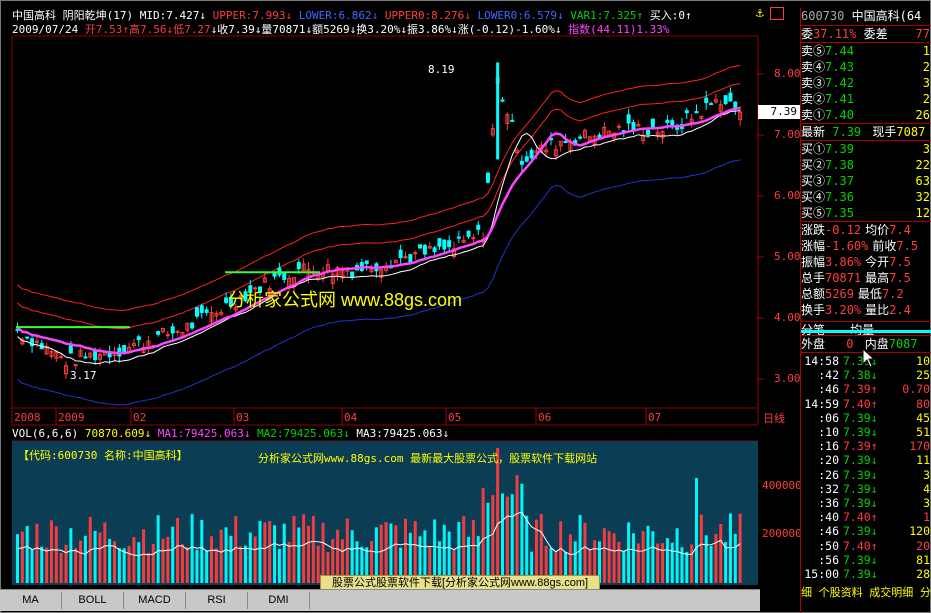 The height and width of the screenshot is (613, 931). What do you see at coordinates (155, 600) in the screenshot?
I see `tab-macd: MACD` at bounding box center [155, 600].